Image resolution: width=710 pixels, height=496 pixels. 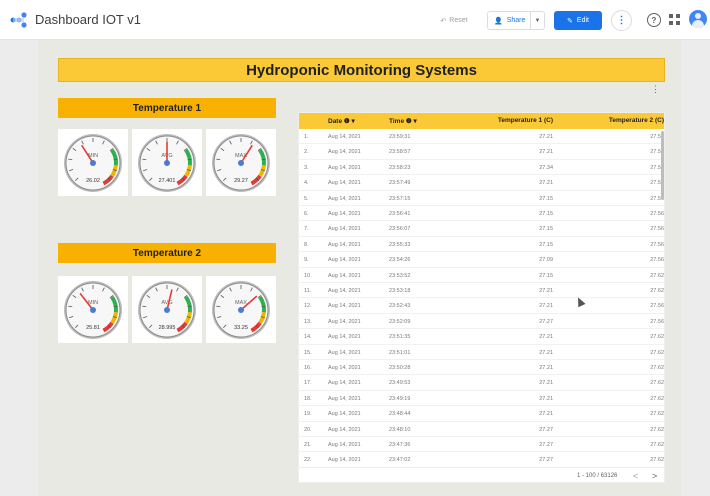 I want to click on help-icon: ?, so click(x=654, y=20).